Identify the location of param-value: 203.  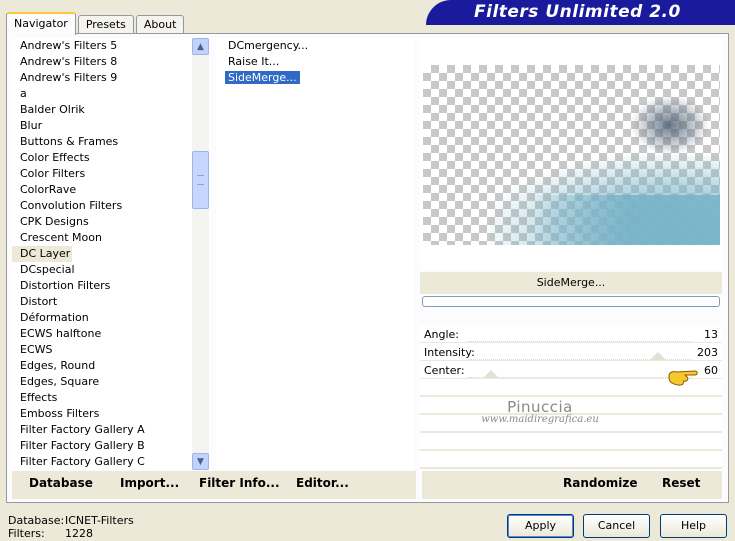
(707, 352).